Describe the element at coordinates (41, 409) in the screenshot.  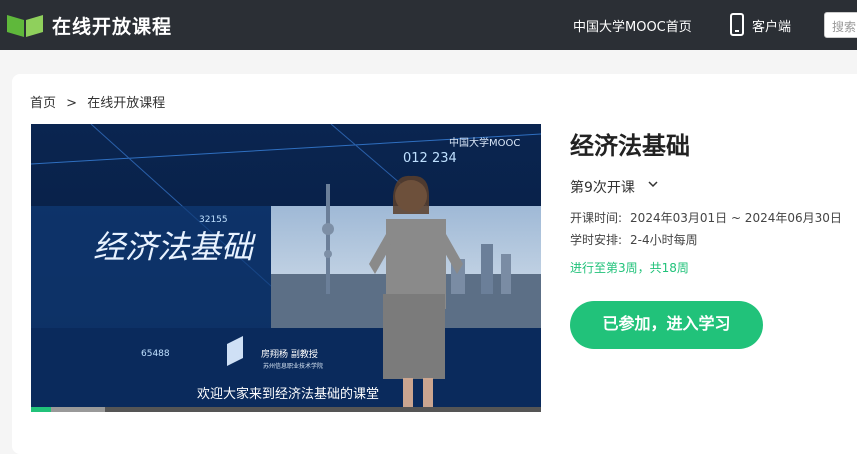
I see `video-progress-bar` at that location.